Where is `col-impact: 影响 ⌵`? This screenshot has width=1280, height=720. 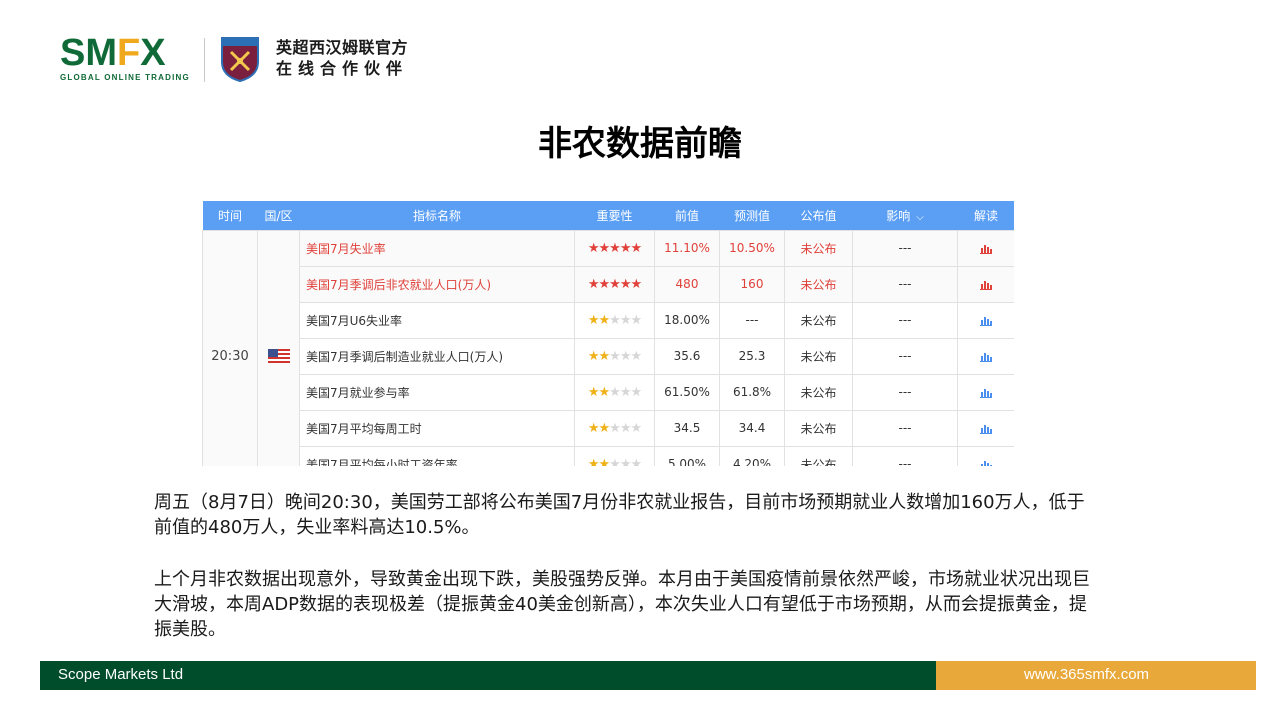 col-impact: 影响 ⌵ is located at coordinates (905, 215).